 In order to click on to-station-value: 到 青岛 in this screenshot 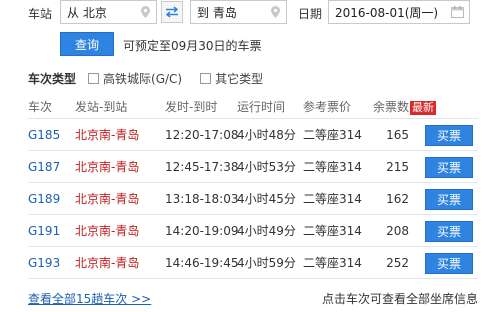, I will do `click(217, 12)`.